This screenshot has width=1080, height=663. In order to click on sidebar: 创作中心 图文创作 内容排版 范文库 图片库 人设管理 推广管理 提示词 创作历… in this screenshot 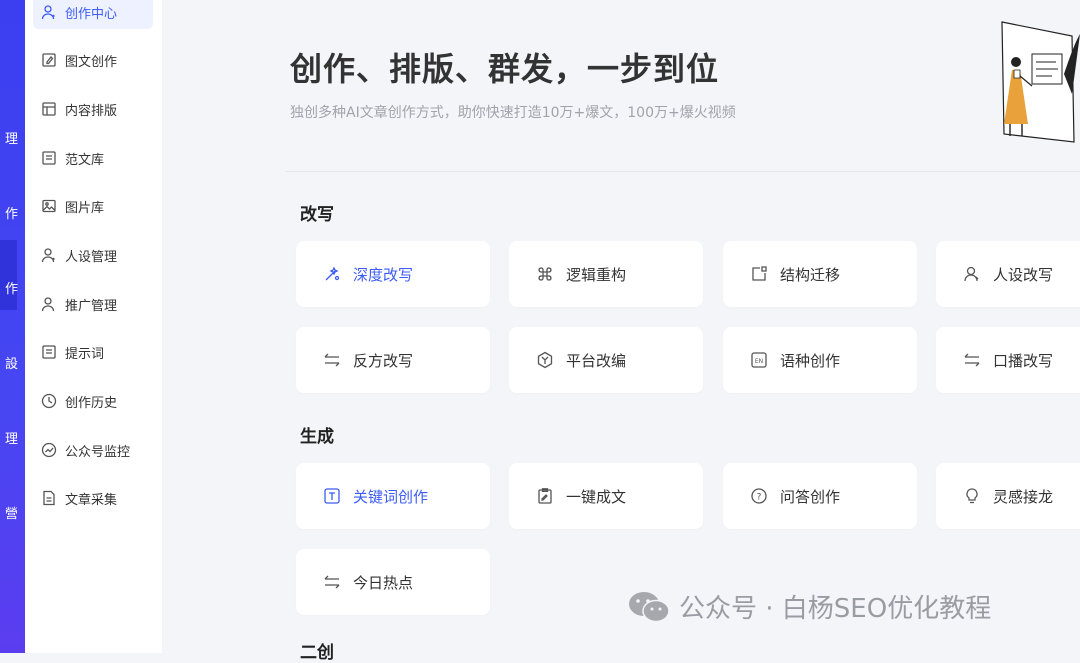, I will do `click(93, 326)`.